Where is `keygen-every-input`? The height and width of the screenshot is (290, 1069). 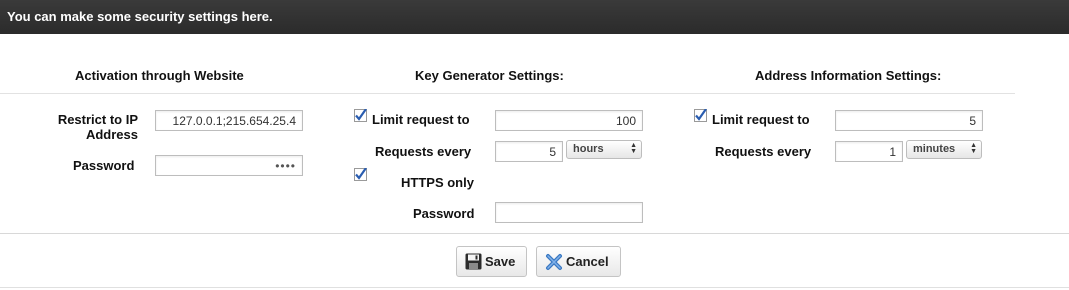
keygen-every-input is located at coordinates (529, 151).